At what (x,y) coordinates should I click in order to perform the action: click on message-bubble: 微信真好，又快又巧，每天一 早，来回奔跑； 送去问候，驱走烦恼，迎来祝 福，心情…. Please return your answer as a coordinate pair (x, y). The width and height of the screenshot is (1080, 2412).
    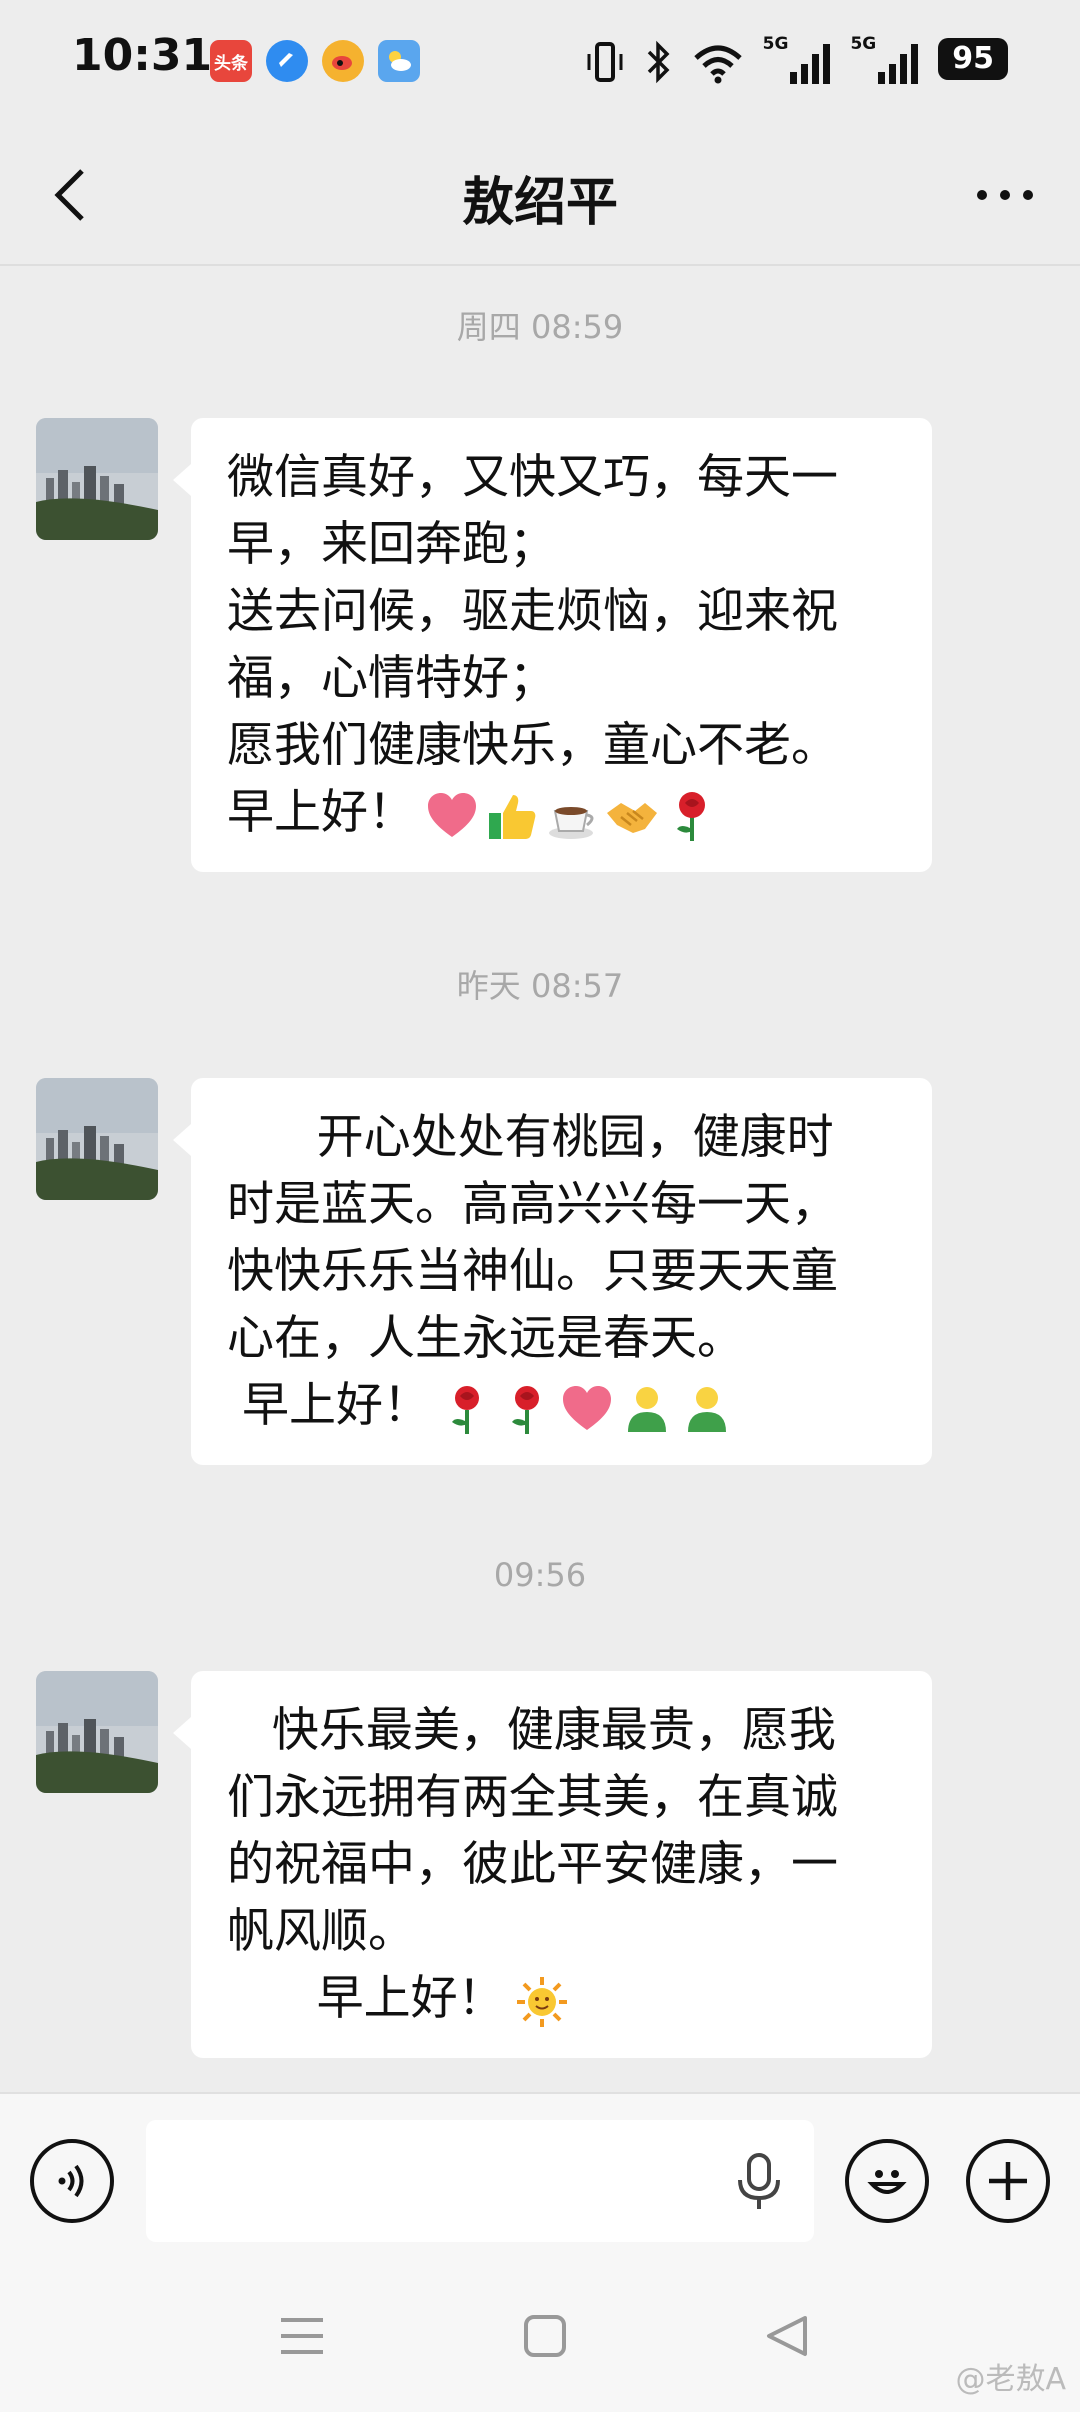
    Looking at the image, I should click on (552, 645).